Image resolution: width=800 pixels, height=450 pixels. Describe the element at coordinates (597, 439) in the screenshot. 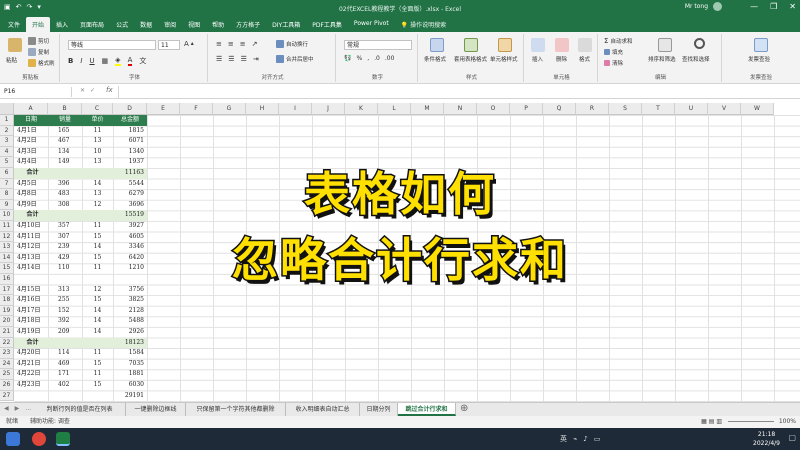

I see `battery-icon: ▭` at that location.